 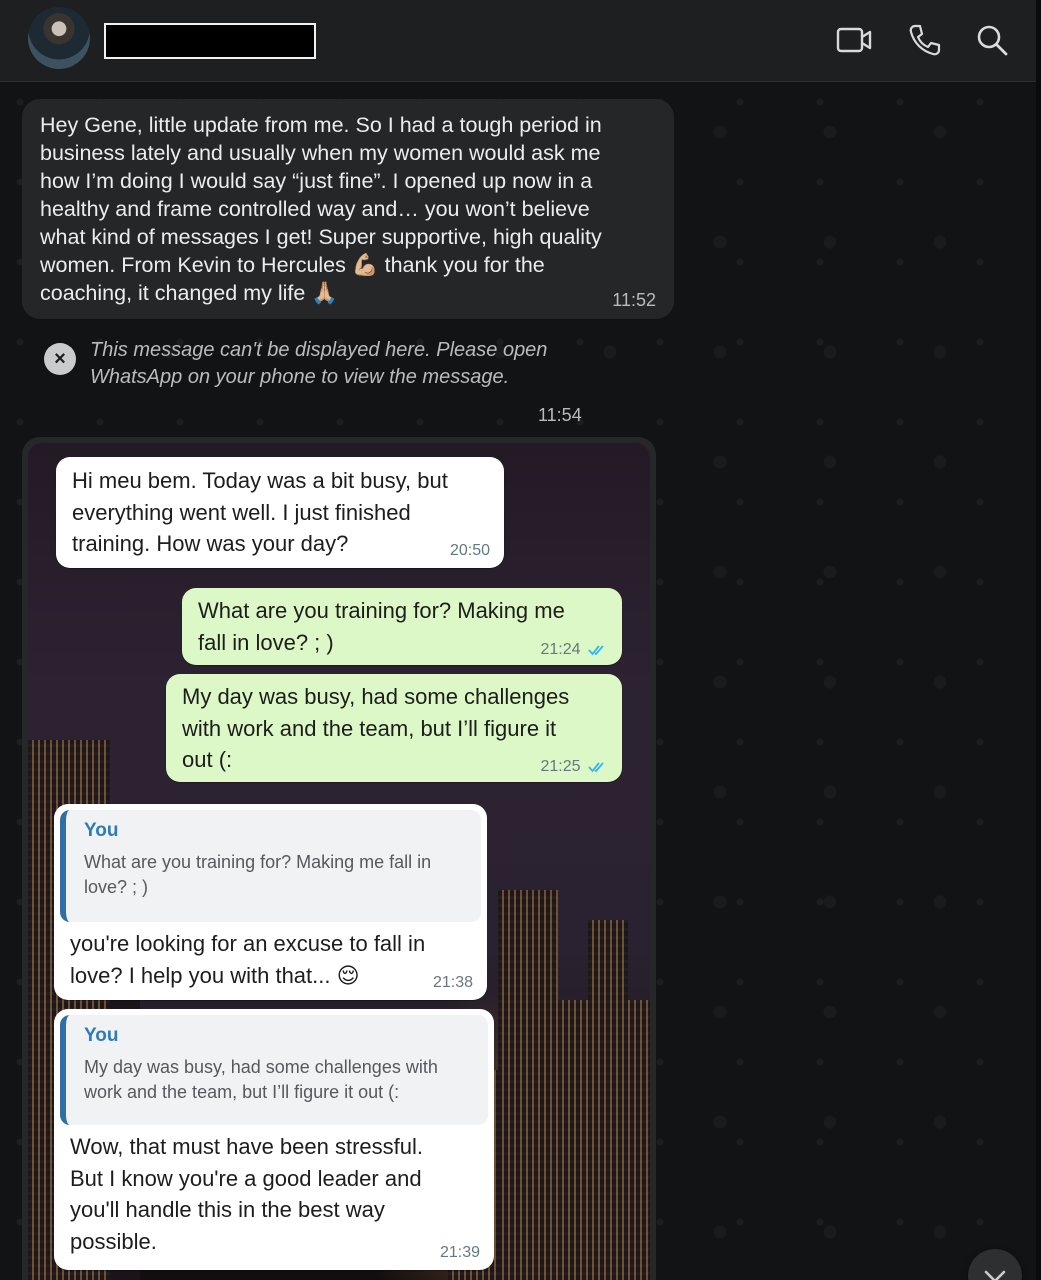 I want to click on chat-header, so click(x=518, y=41).